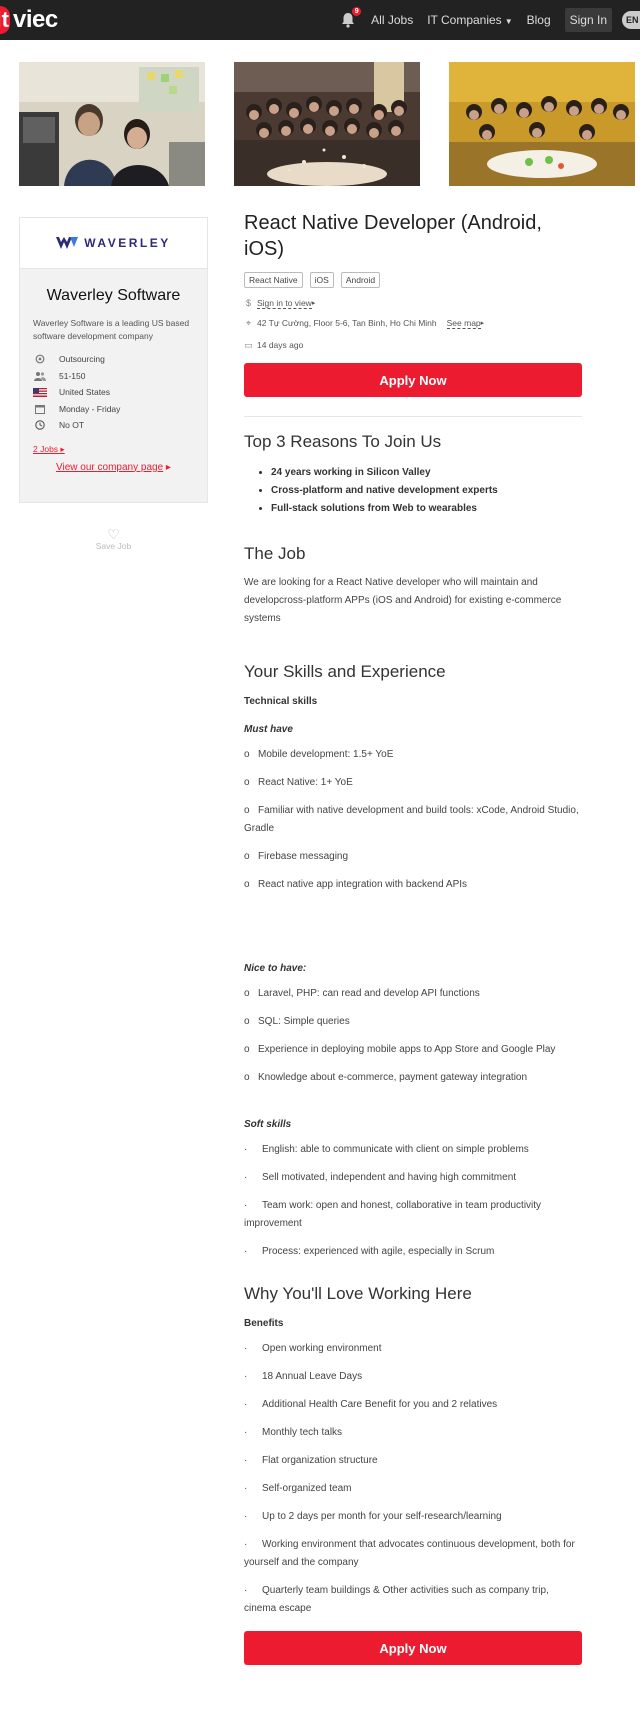  I want to click on apply-now-button: Apply Now, so click(413, 380).